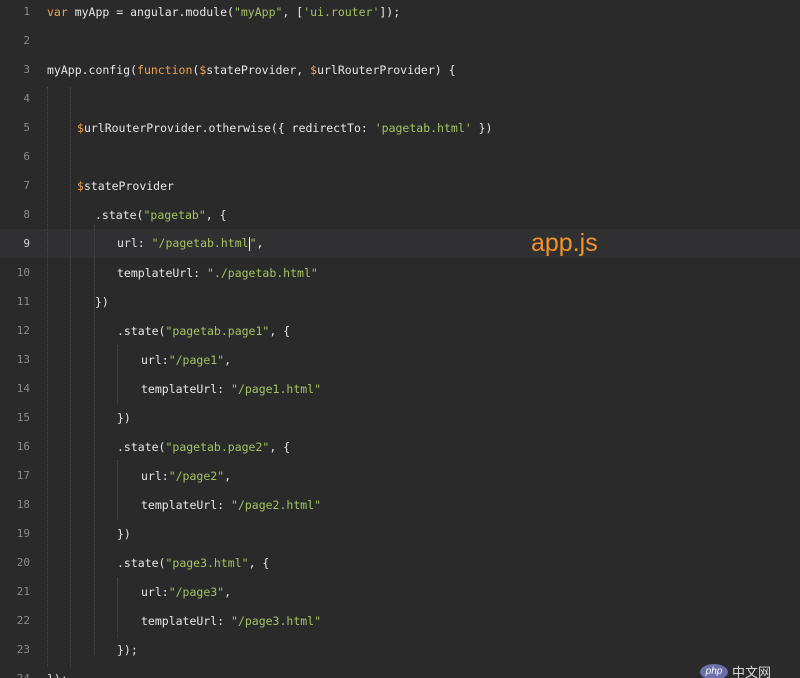 The width and height of the screenshot is (800, 678). Describe the element at coordinates (400, 562) in the screenshot. I see `code-line: 20 .state("page3.html", {` at that location.